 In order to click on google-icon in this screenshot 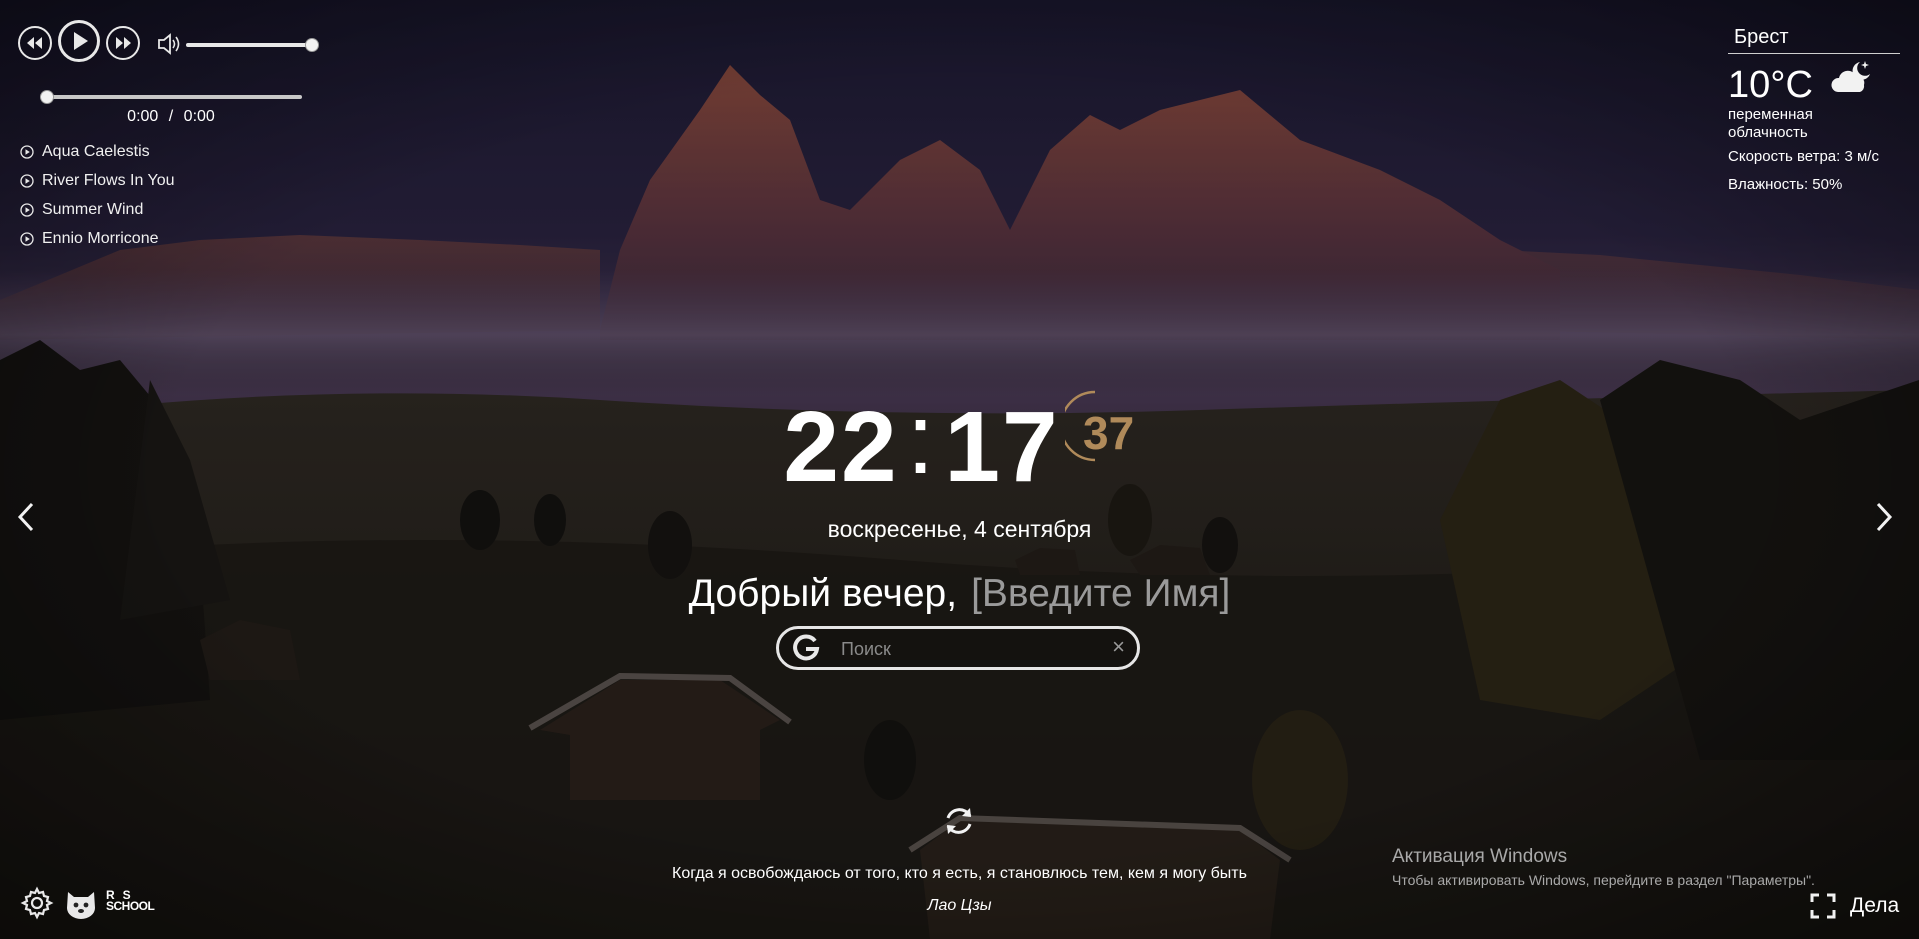, I will do `click(806, 647)`.